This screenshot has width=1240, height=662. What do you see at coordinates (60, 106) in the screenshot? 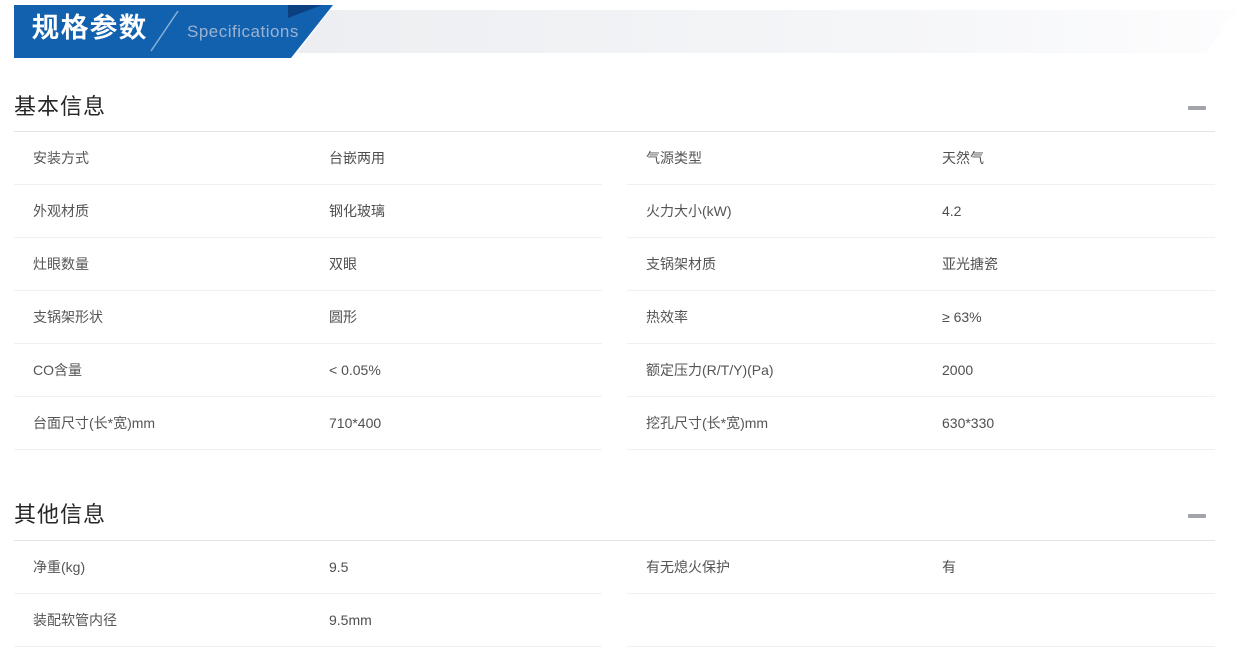
I see `section-title: 基本信息` at bounding box center [60, 106].